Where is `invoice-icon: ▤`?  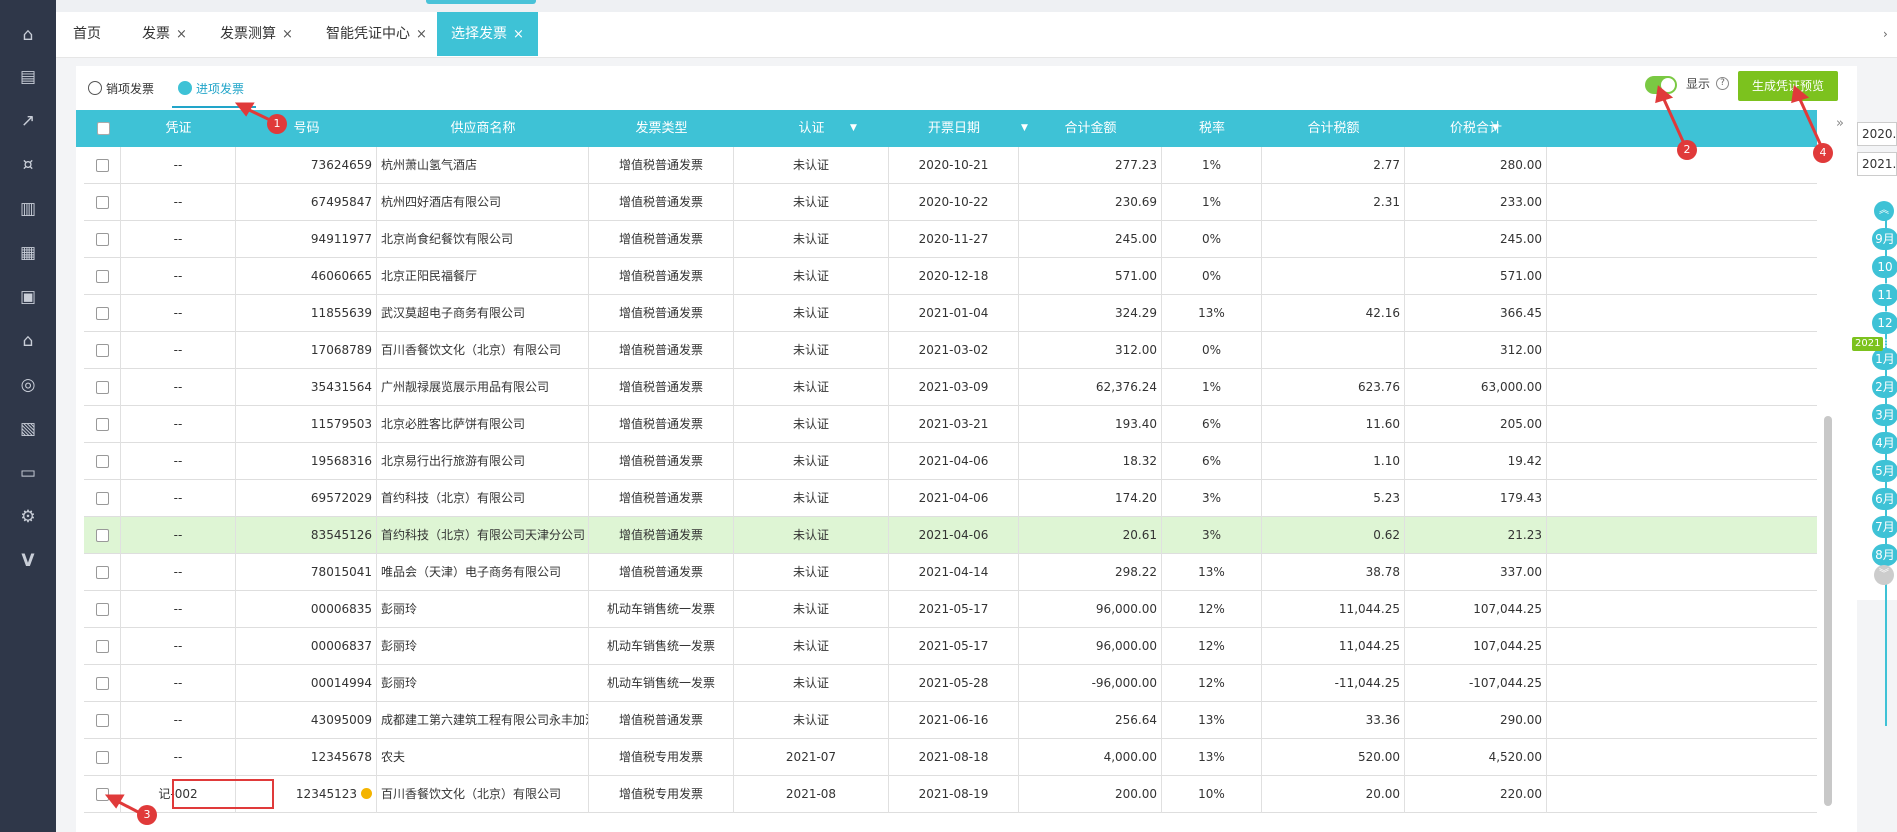
invoice-icon: ▤ is located at coordinates (28, 77).